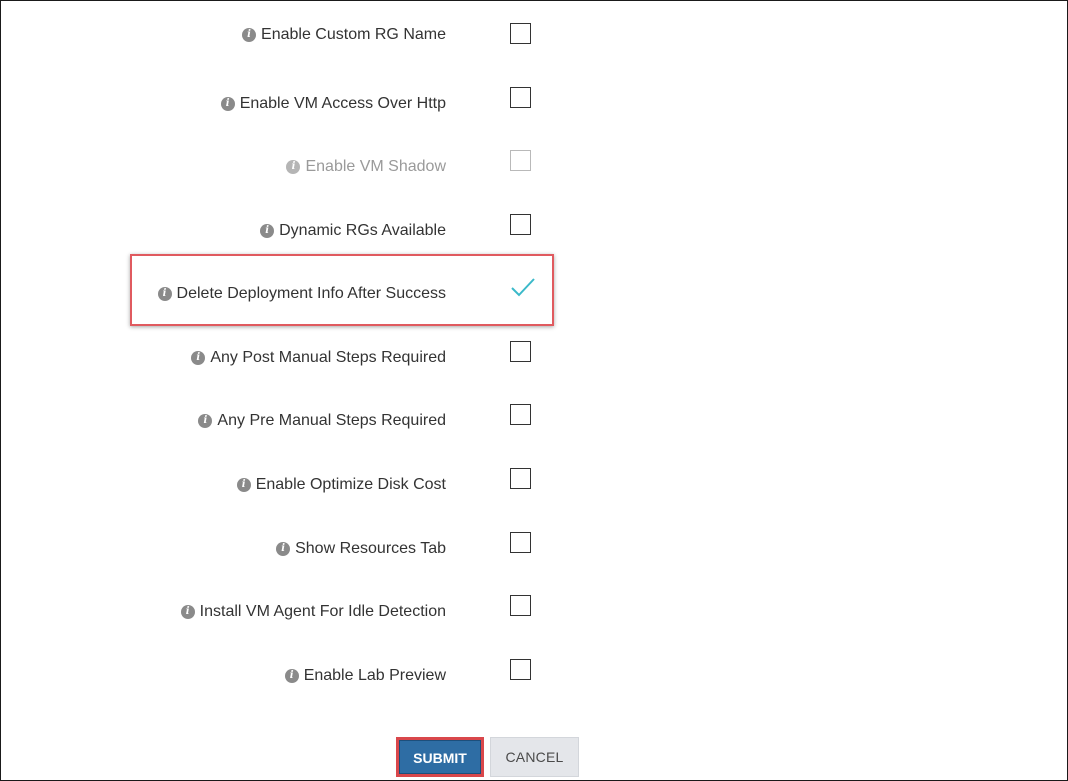  What do you see at coordinates (342, 103) in the screenshot?
I see `setting-label: Enable VM Access Over Http` at bounding box center [342, 103].